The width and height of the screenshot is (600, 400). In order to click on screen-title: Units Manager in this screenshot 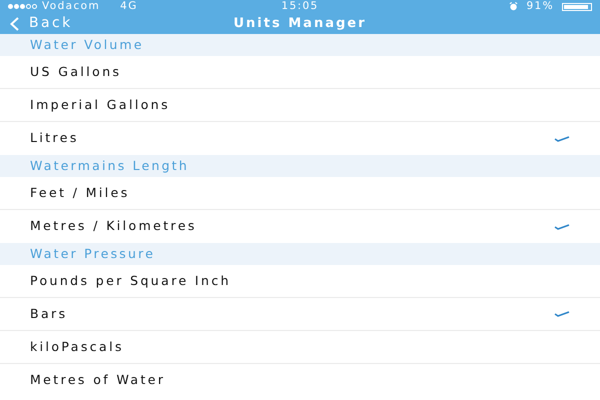, I will do `click(299, 23)`.